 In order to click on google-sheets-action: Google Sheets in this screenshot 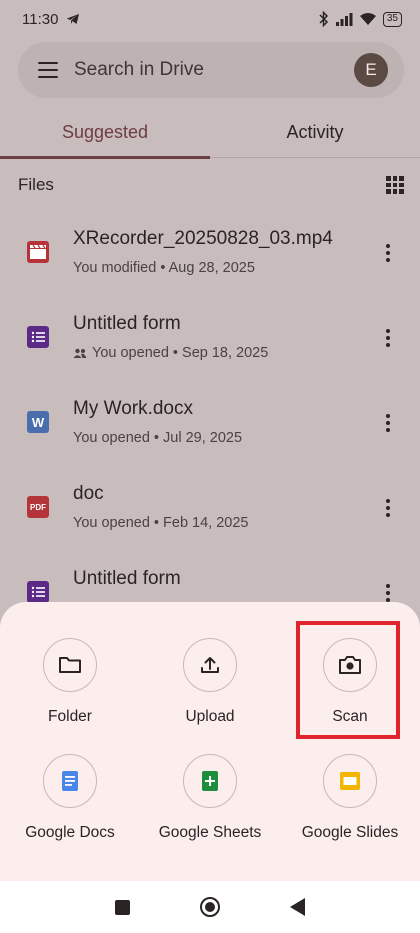, I will do `click(210, 798)`.